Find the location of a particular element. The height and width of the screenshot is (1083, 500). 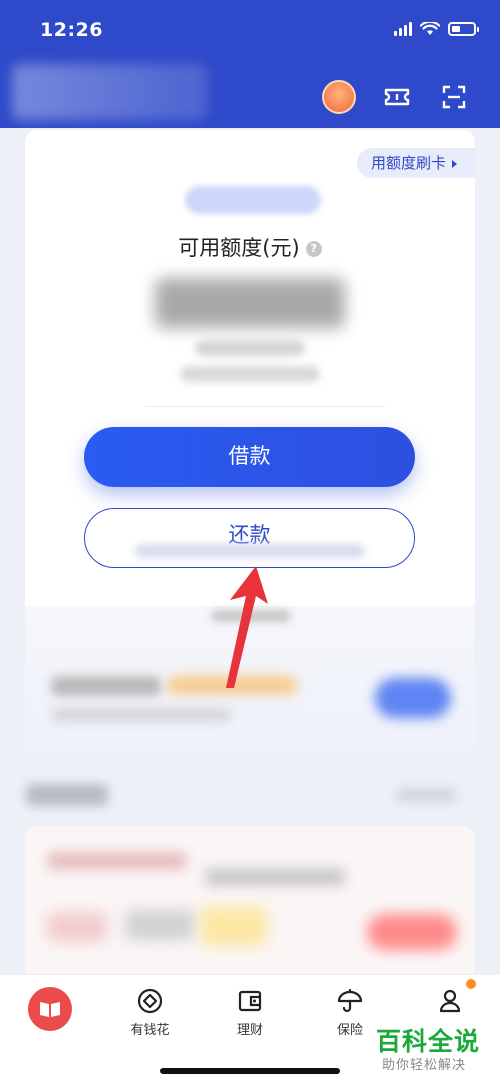

available-quota-label: 可用额度(元)? is located at coordinates (250, 247).